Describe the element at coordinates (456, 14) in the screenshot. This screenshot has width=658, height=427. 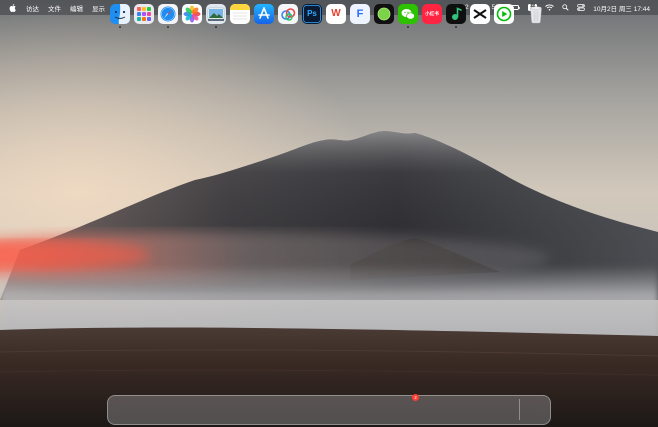
I see `music-icon` at that location.